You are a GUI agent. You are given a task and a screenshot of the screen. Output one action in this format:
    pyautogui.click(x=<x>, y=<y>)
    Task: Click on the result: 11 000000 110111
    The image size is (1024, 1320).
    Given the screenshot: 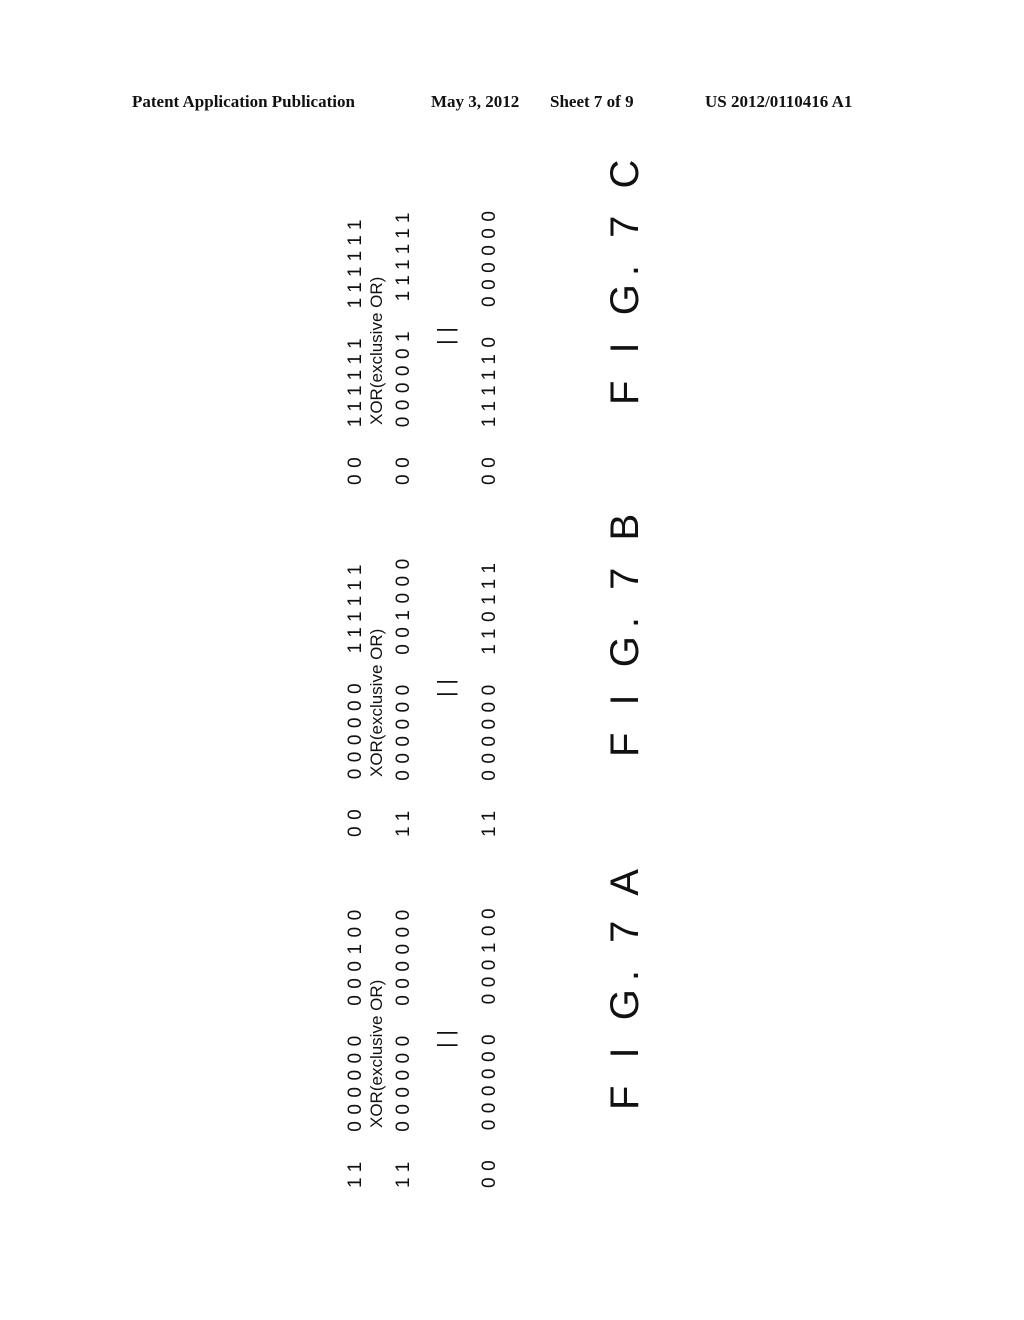 What is the action you would take?
    pyautogui.click(x=489, y=696)
    